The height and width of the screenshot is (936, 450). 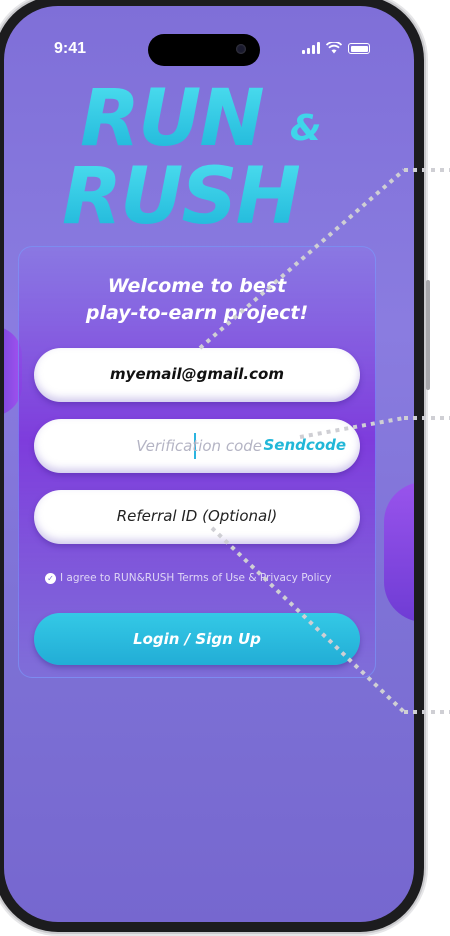 I want to click on referral-placeholder: Referral ID (Optional), so click(x=197, y=516).